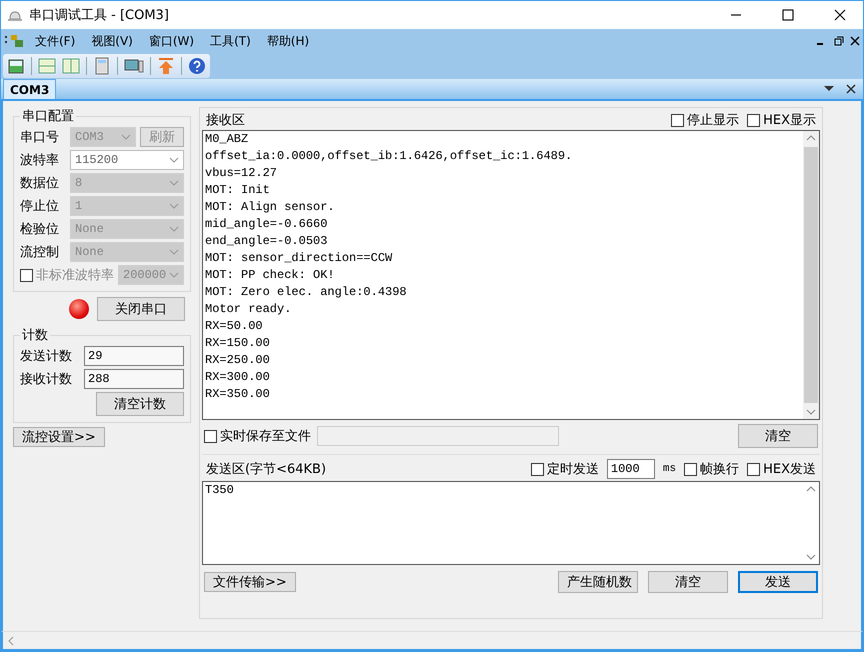 Image resolution: width=864 pixels, height=652 pixels. What do you see at coordinates (238, 190) in the screenshot?
I see `receive-line: MOT: Init` at bounding box center [238, 190].